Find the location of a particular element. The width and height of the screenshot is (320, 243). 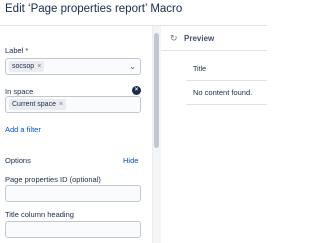

preview-empty-message: No content found. is located at coordinates (226, 93).